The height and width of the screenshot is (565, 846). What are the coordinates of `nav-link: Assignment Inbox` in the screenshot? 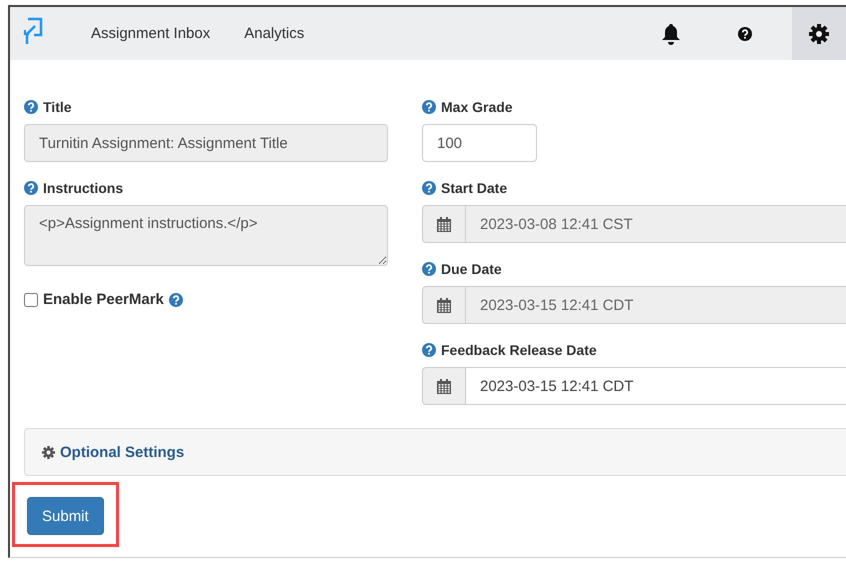 It's located at (151, 33).